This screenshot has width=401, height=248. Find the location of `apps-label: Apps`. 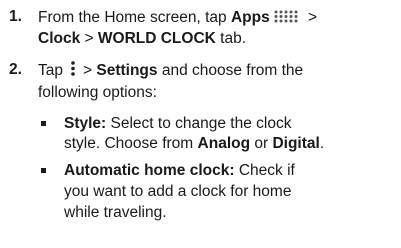

apps-label: Apps is located at coordinates (250, 17).